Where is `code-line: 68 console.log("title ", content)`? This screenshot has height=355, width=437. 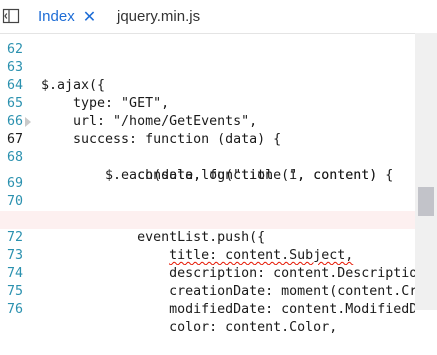
code-line: 68 console.log("title ", content) is located at coordinates (207, 157).